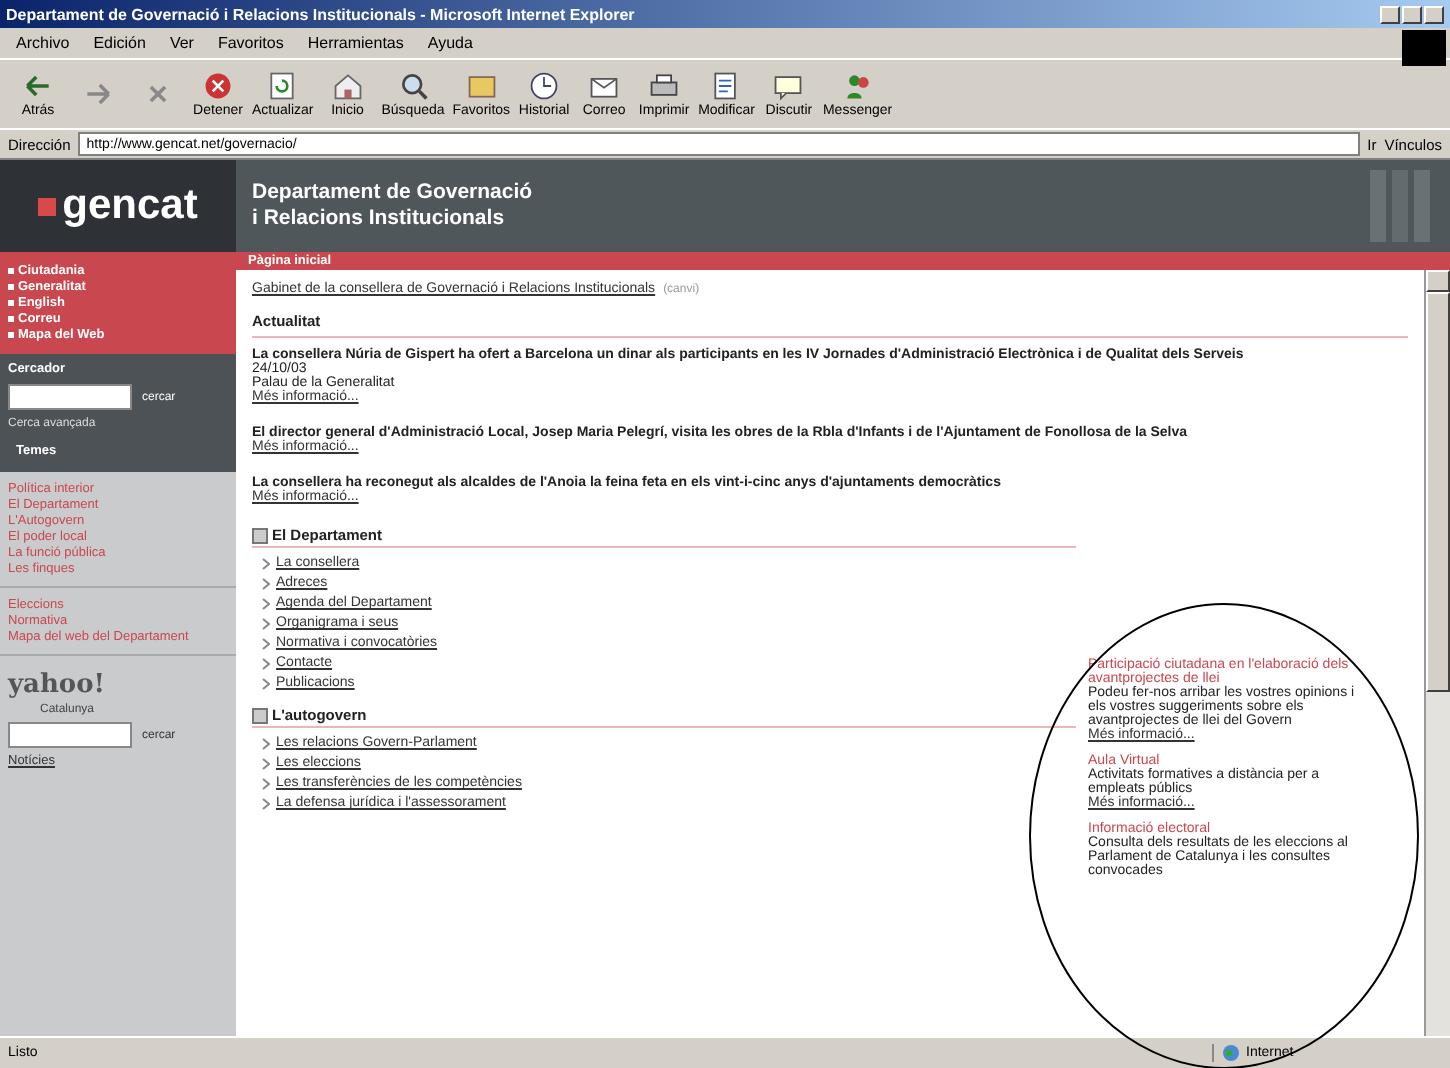 The width and height of the screenshot is (1450, 1068). What do you see at coordinates (119, 43) in the screenshot?
I see `menu-item: Edición` at bounding box center [119, 43].